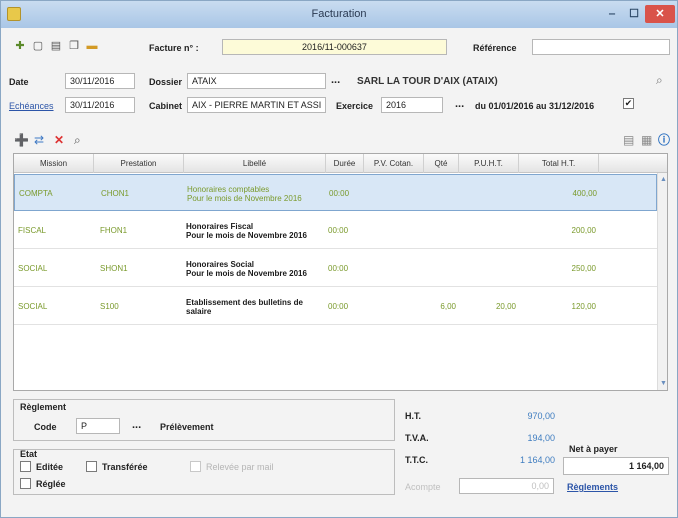 This screenshot has height=518, width=678. I want to click on cell-prestation: FHON1, so click(114, 230).